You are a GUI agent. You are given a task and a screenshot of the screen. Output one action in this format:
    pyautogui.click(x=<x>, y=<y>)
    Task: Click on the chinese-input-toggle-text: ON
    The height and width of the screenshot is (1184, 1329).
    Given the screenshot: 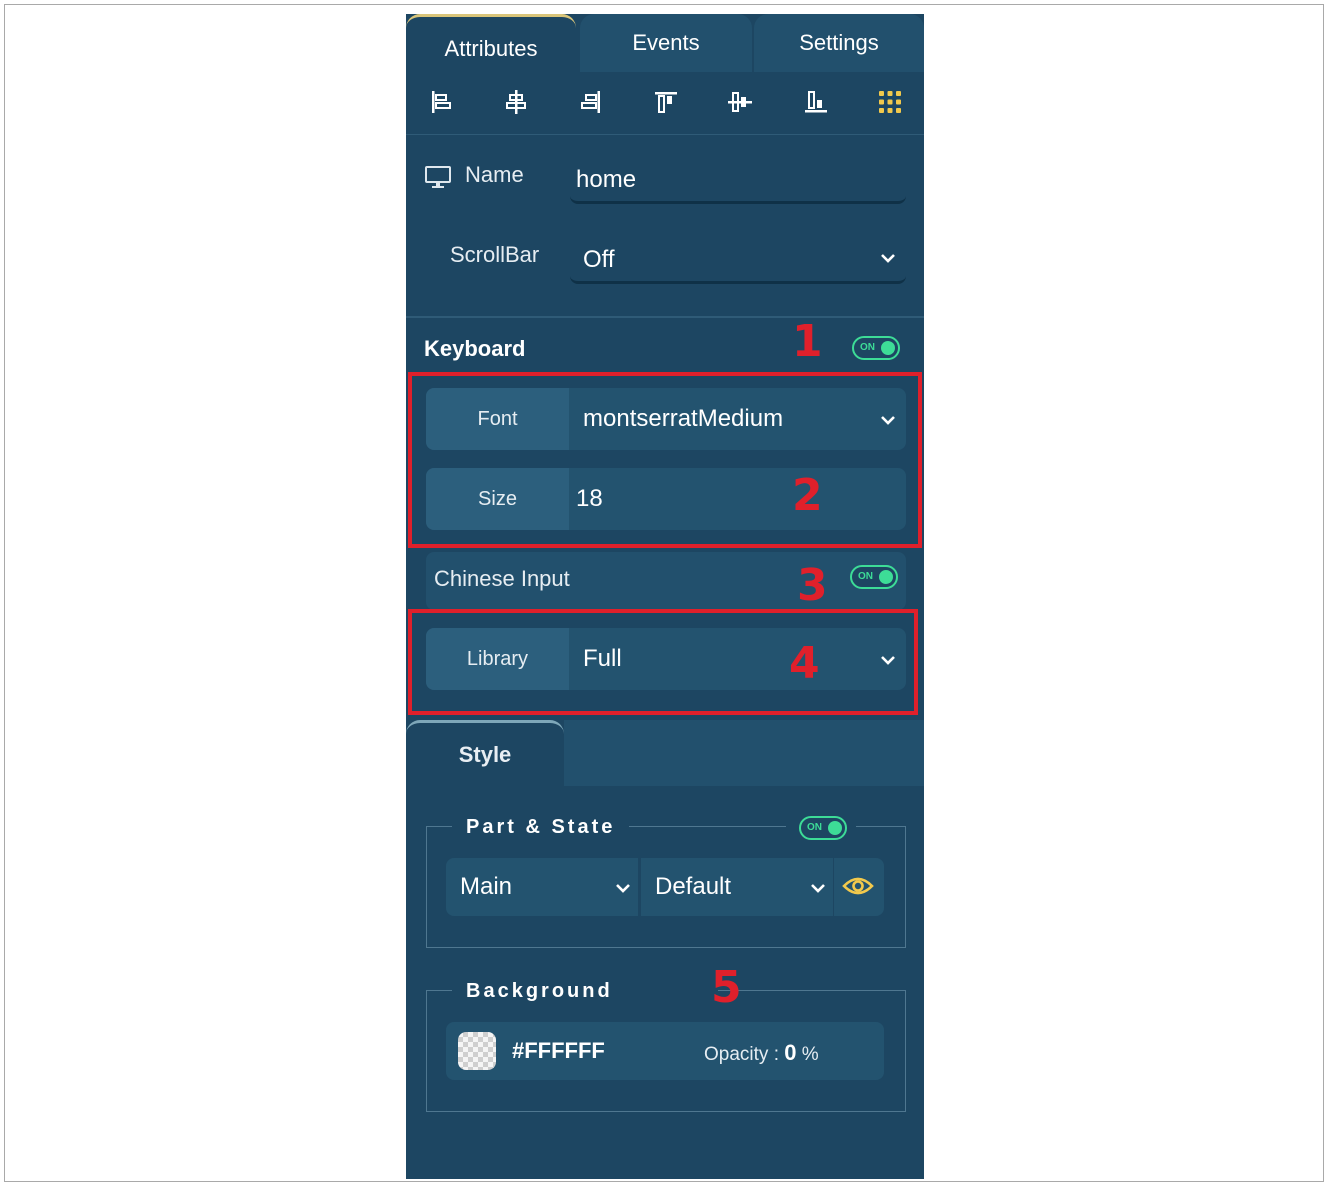 What is the action you would take?
    pyautogui.click(x=865, y=576)
    